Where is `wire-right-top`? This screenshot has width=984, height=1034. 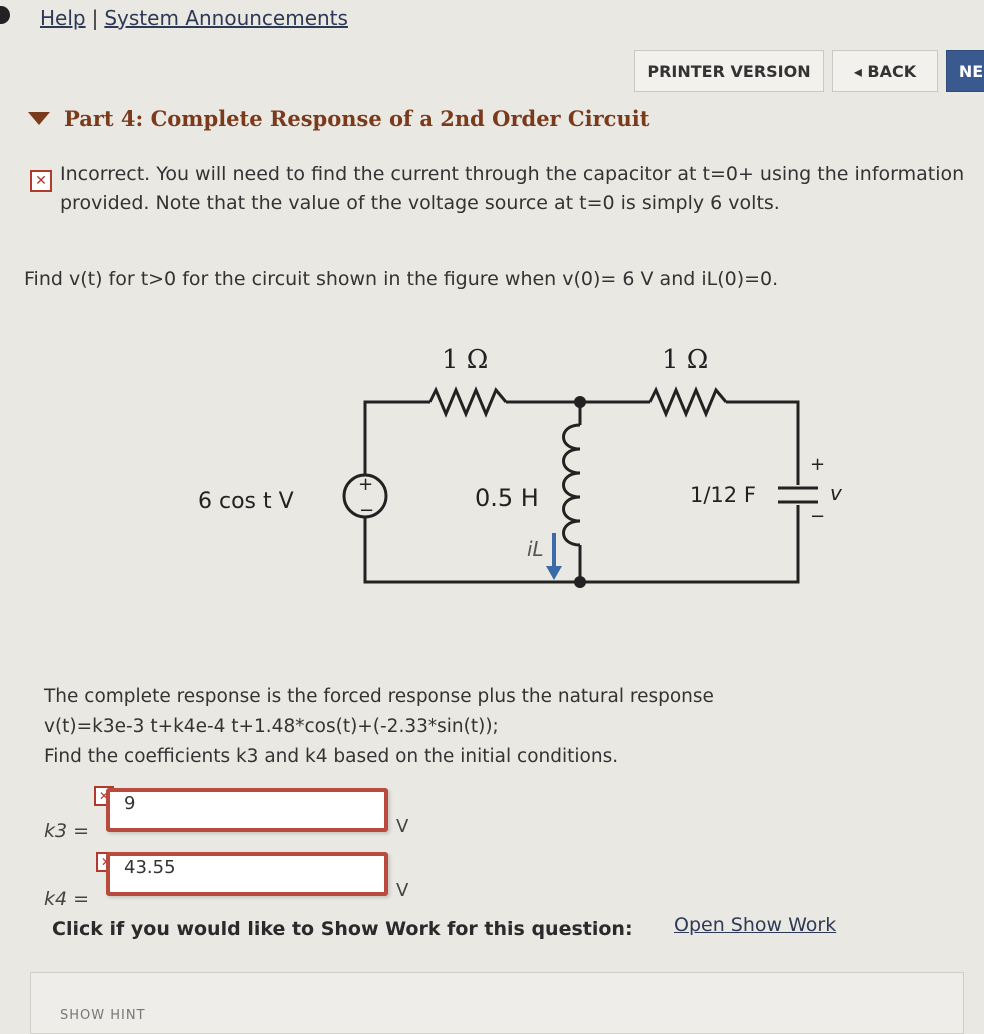
wire-right-top is located at coordinates (763, 442).